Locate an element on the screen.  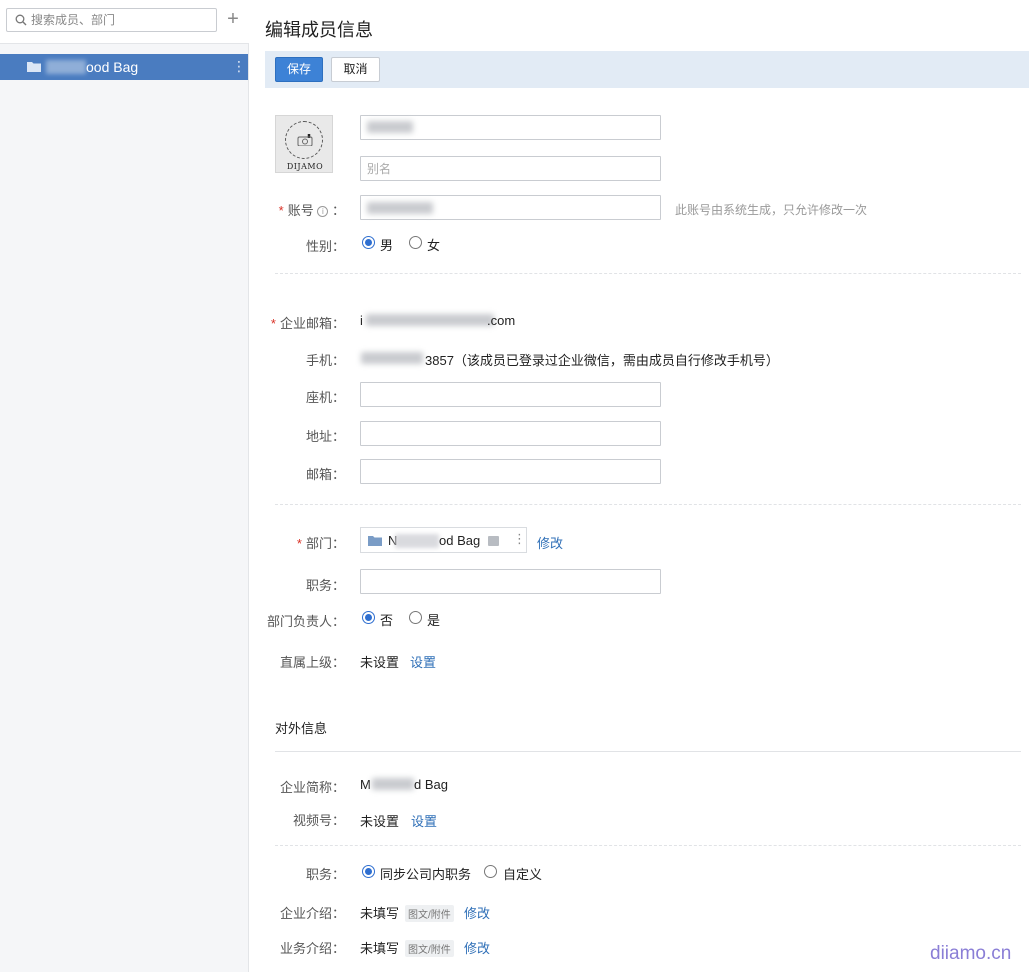
department-label: * 部门： is located at coordinates (320, 543).